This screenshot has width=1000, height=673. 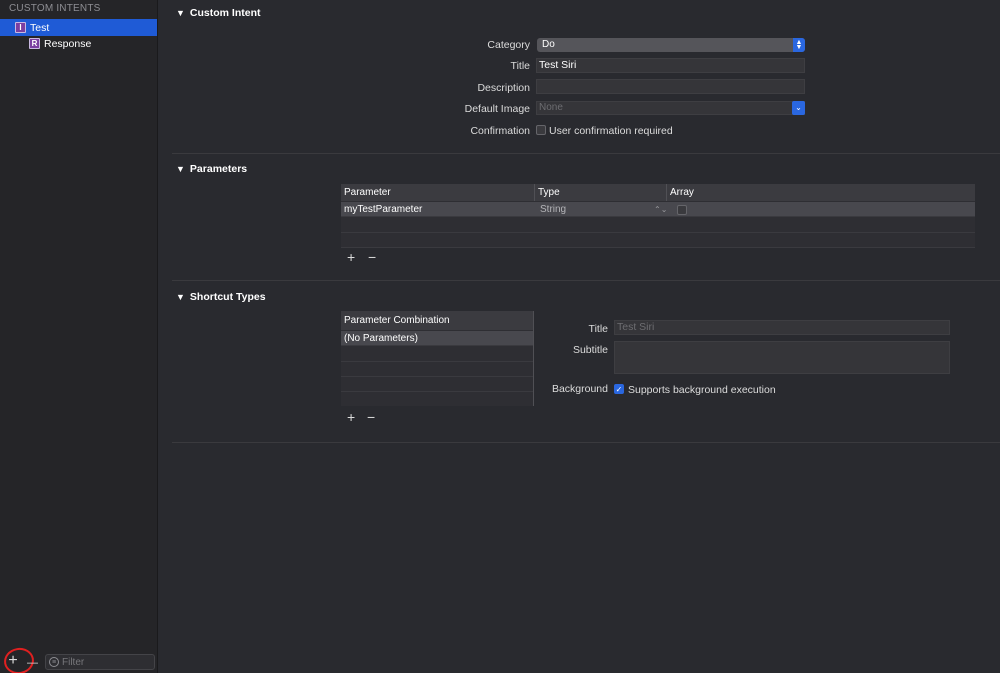 I want to click on sidebar-item-response: R Response, so click(x=78, y=43).